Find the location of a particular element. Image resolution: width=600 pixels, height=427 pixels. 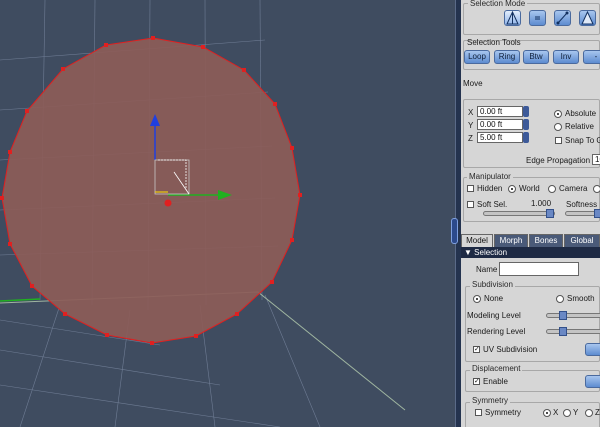

world-radio is located at coordinates (512, 189).